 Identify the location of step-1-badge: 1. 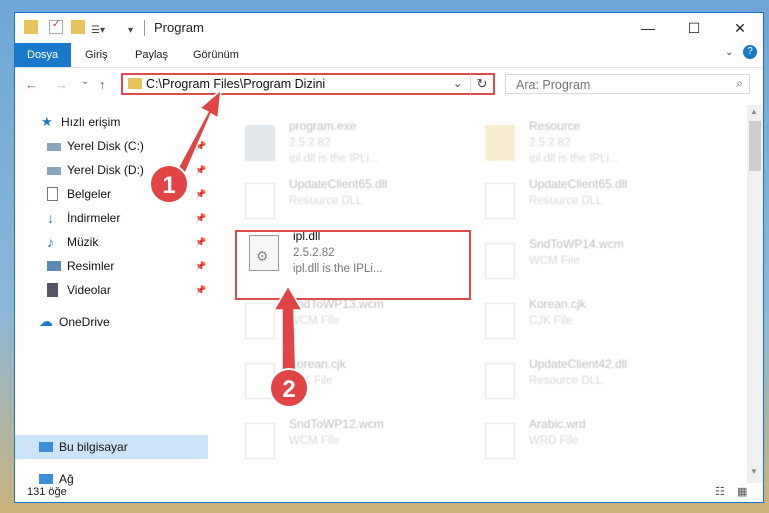
(169, 184).